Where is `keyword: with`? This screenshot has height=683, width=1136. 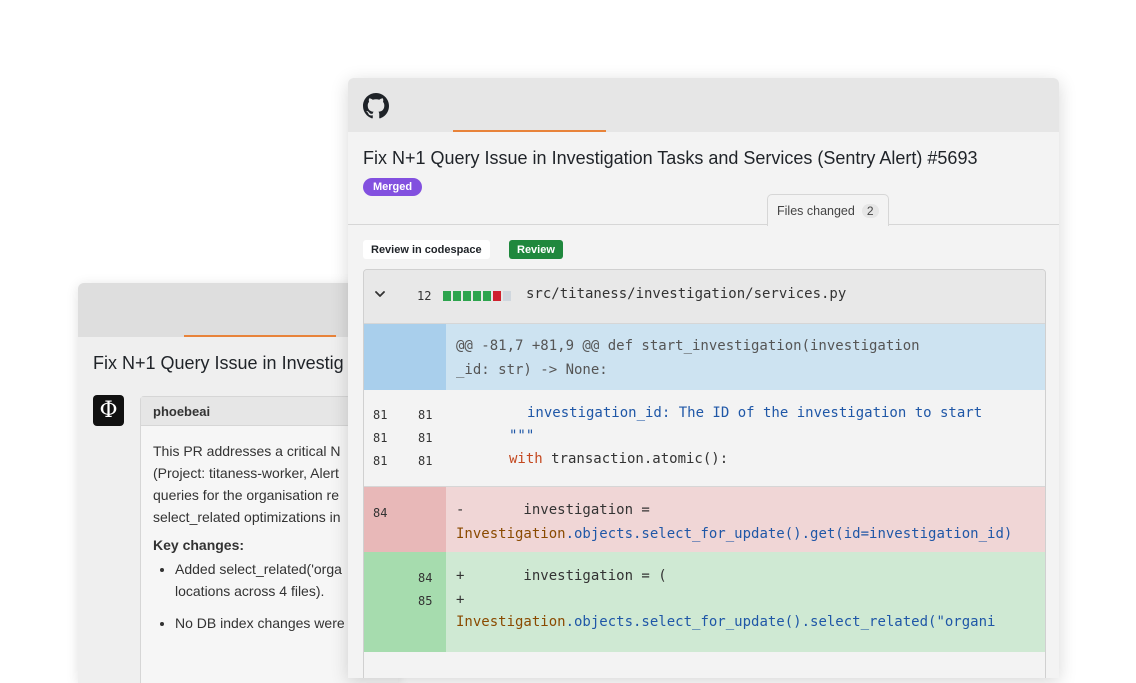 keyword: with is located at coordinates (526, 459).